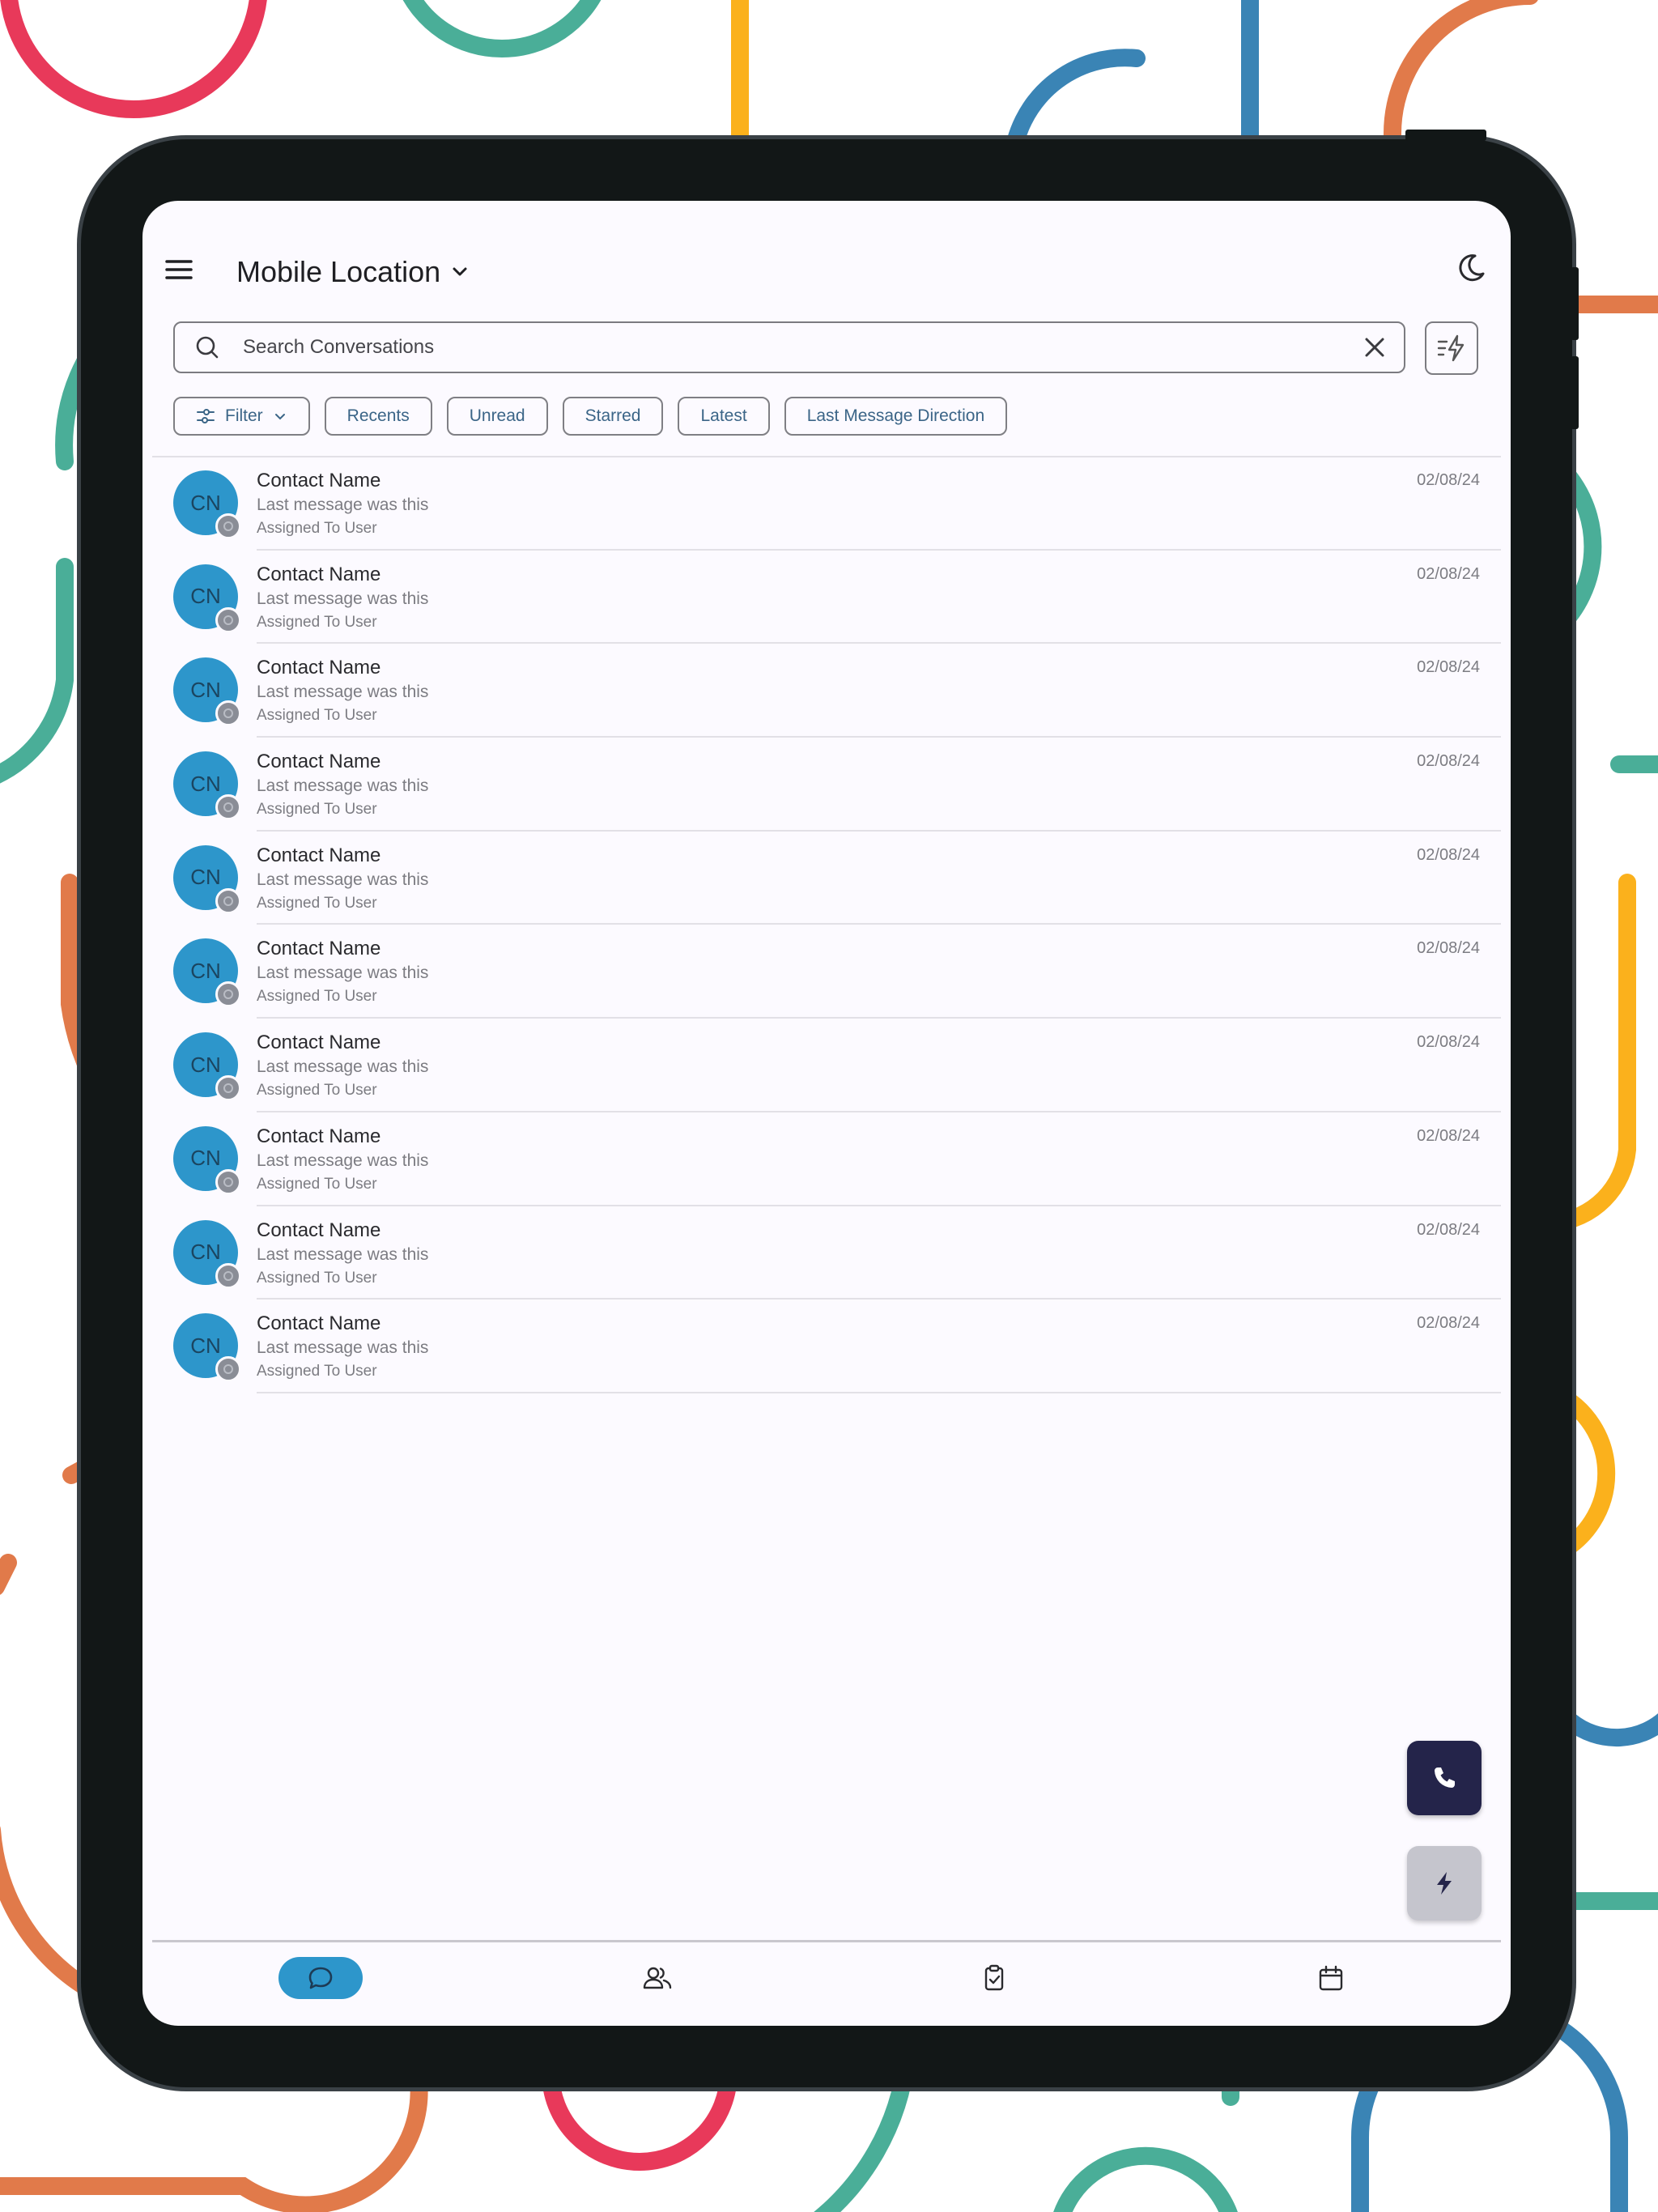  I want to click on nav-calendar, so click(1331, 1978).